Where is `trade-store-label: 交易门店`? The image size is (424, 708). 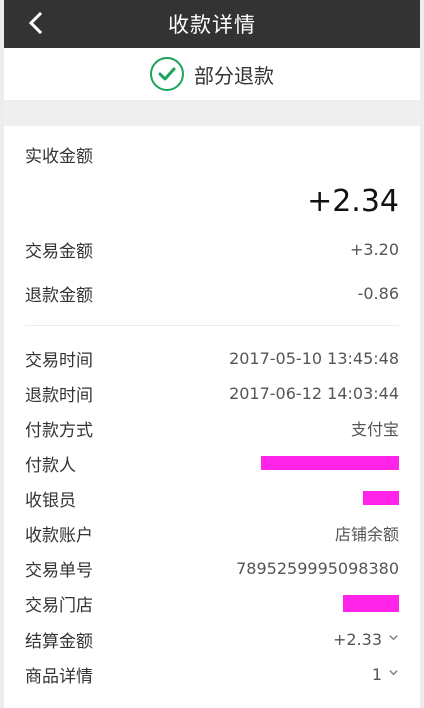
trade-store-label: 交易门店 is located at coordinates (59, 605).